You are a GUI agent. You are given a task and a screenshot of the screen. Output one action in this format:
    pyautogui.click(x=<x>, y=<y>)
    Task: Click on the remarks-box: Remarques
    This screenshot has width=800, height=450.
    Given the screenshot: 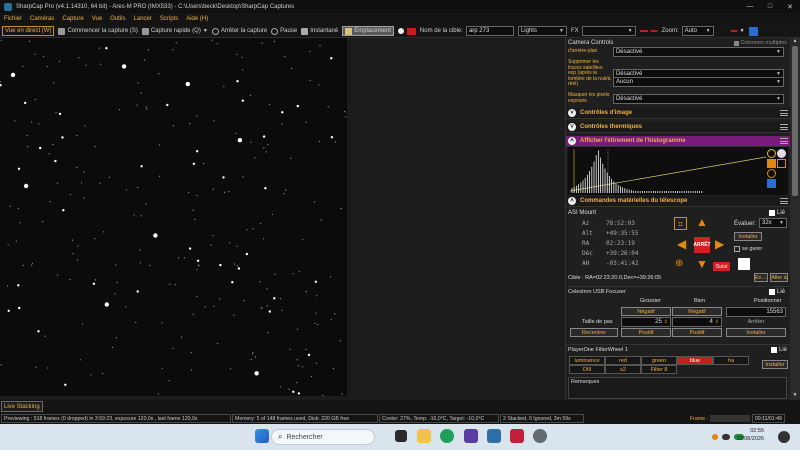 What is the action you would take?
    pyautogui.click(x=677, y=388)
    